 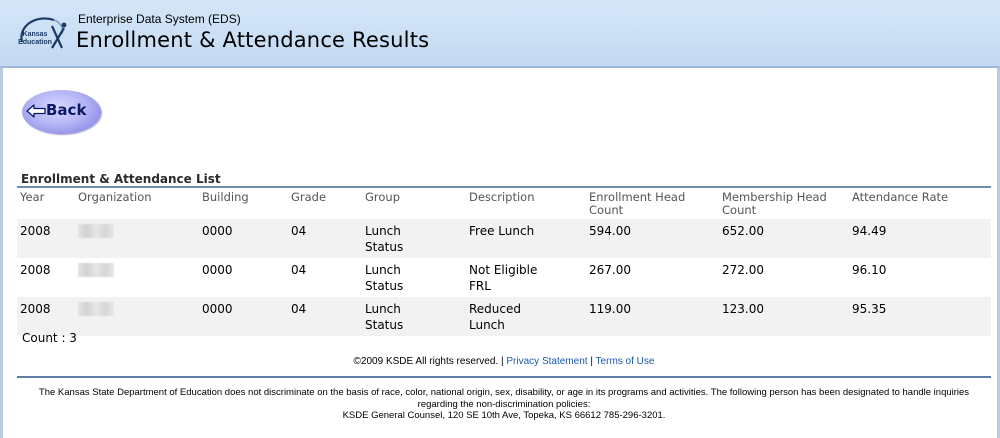 I want to click on cell-description: Free Lunch, so click(x=526, y=238).